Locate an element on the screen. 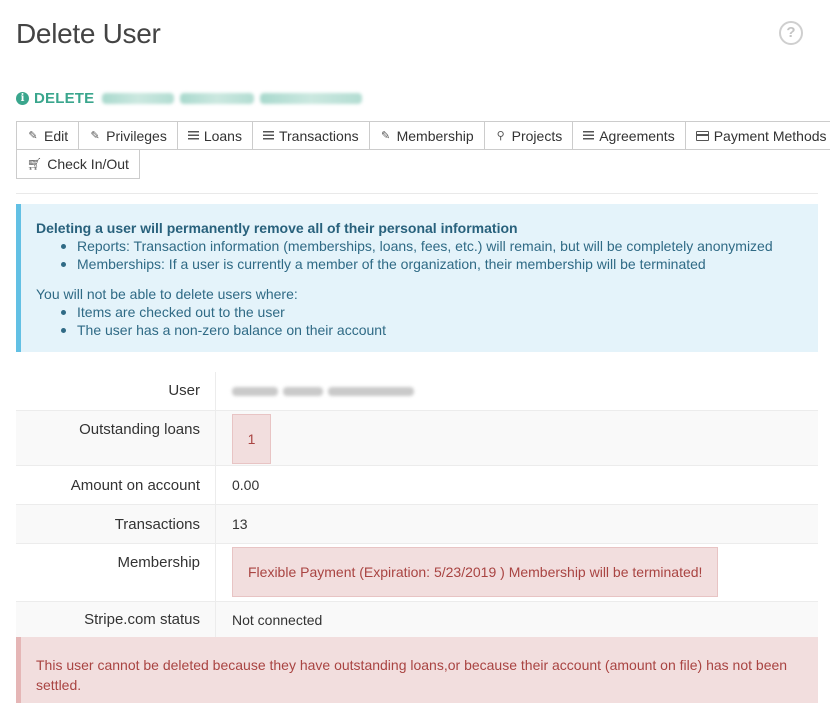  table-row: Stripe.com status Not connected is located at coordinates (417, 619).